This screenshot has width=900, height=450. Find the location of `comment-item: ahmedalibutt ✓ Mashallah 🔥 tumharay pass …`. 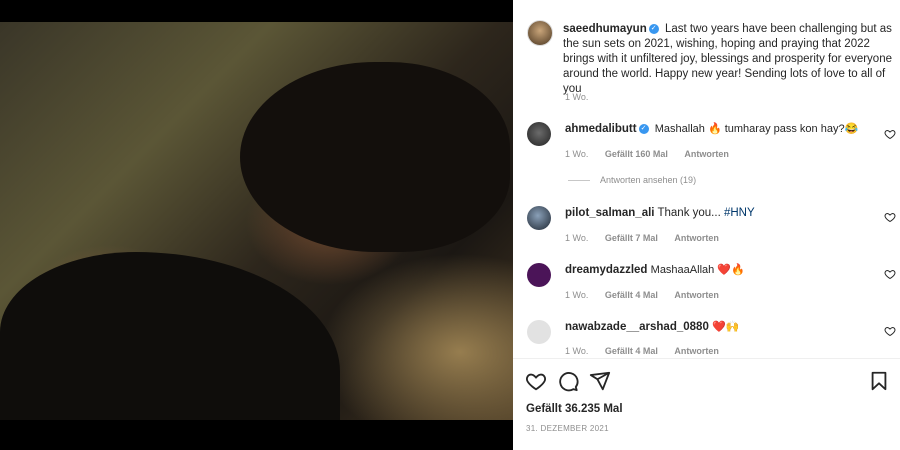

comment-item: ahmedalibutt ✓ Mashallah 🔥 tumharay pass … is located at coordinates (715, 129).